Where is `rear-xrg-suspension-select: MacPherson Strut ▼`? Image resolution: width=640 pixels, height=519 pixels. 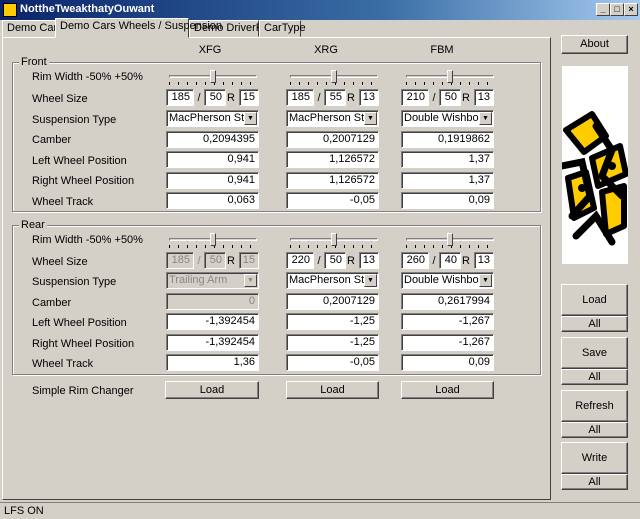
rear-xrg-suspension-select: MacPherson Strut ▼ is located at coordinates (332, 280).